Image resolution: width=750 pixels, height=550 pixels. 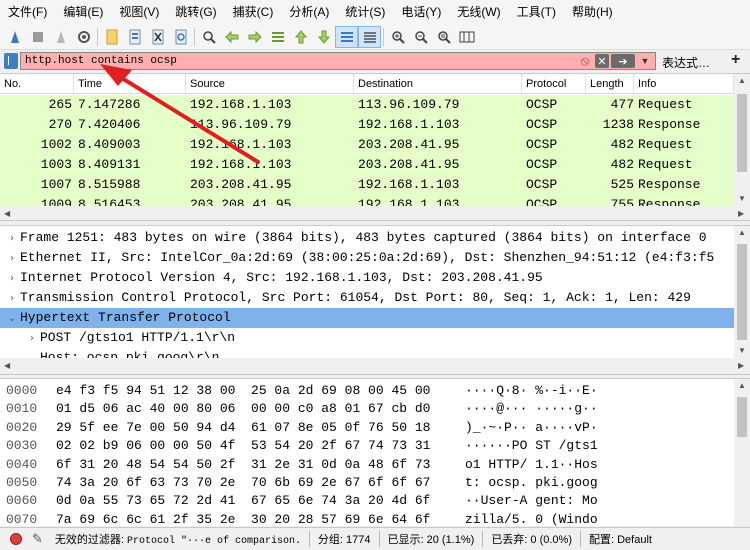 What do you see at coordinates (195, 12) in the screenshot?
I see `menu-item-3: 跳转(G)` at bounding box center [195, 12].